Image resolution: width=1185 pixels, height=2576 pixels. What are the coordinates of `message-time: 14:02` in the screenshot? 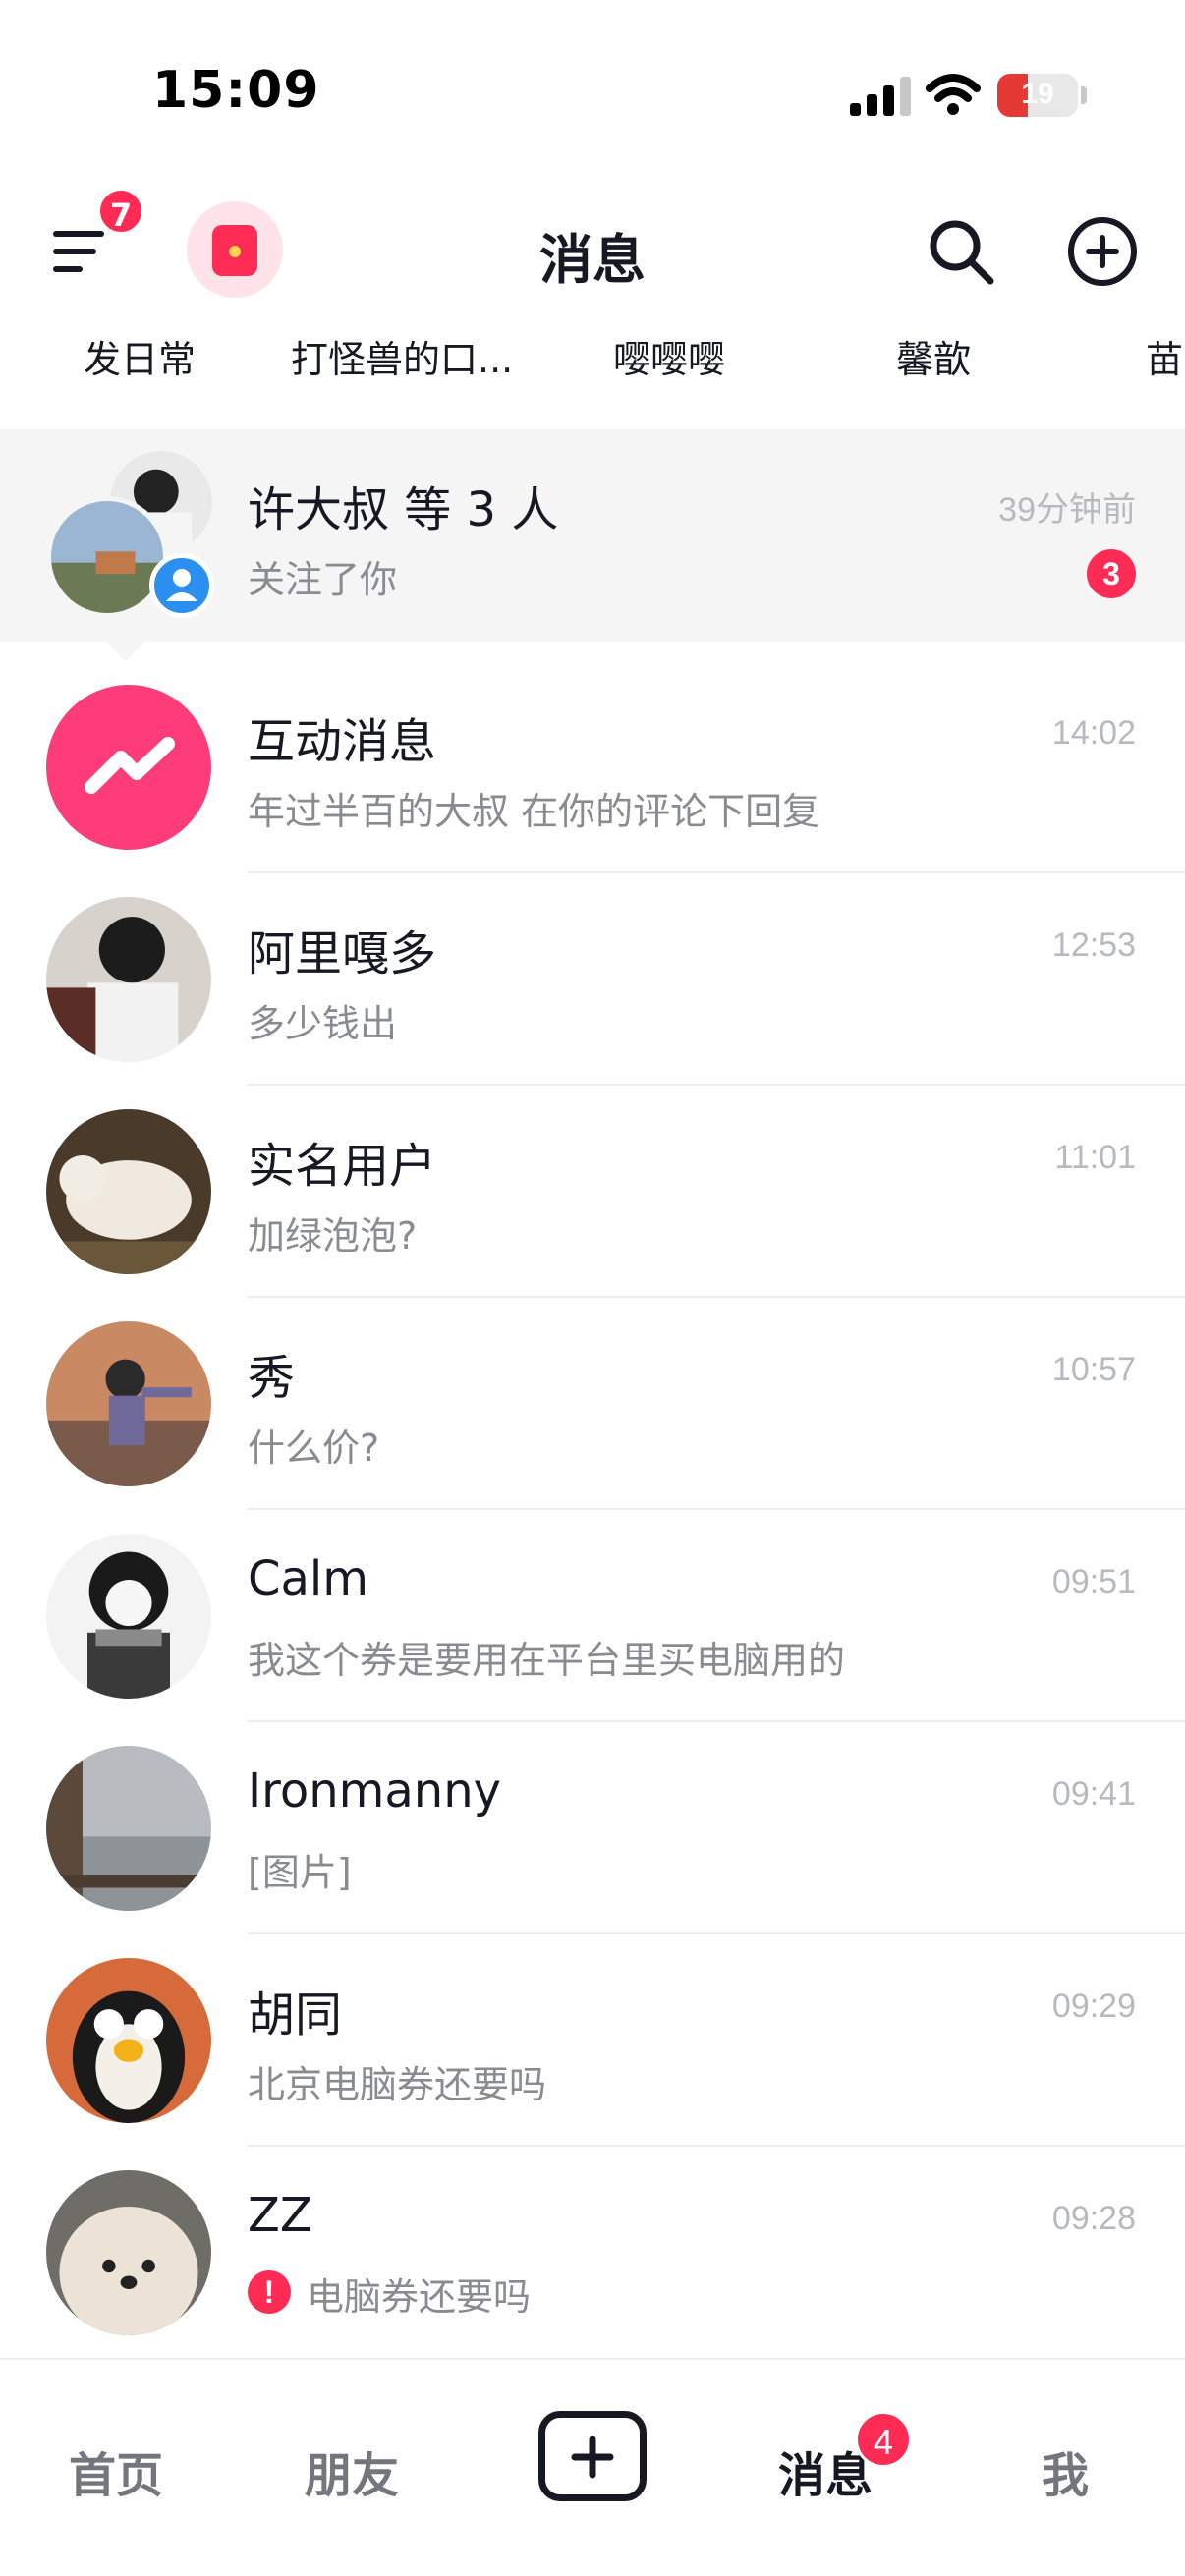 It's located at (1093, 733).